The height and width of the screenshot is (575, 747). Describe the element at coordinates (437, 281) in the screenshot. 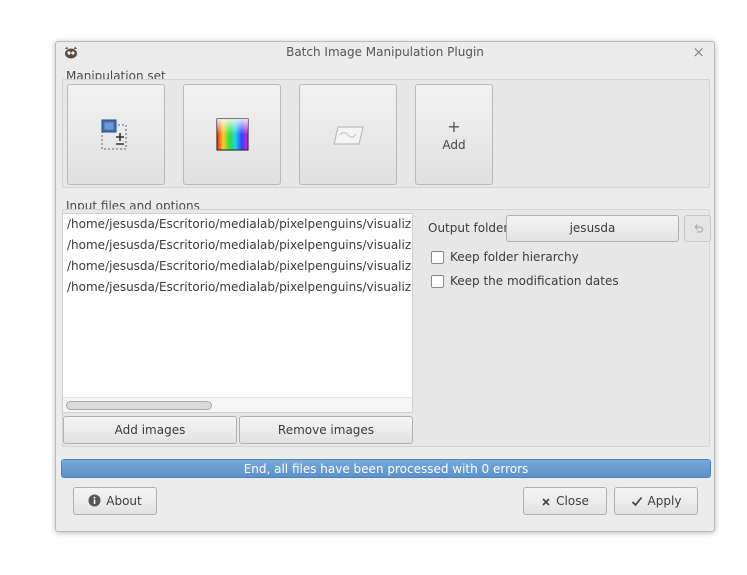

I see `keep-dates-checkbox` at that location.